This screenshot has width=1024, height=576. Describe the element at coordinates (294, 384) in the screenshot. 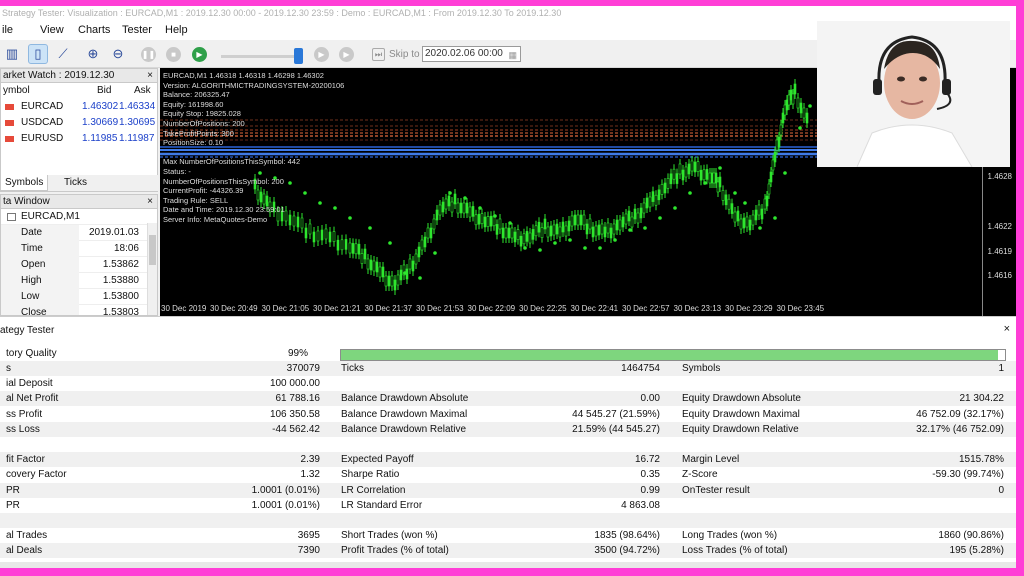

I see `report-value: 100 000.00` at that location.